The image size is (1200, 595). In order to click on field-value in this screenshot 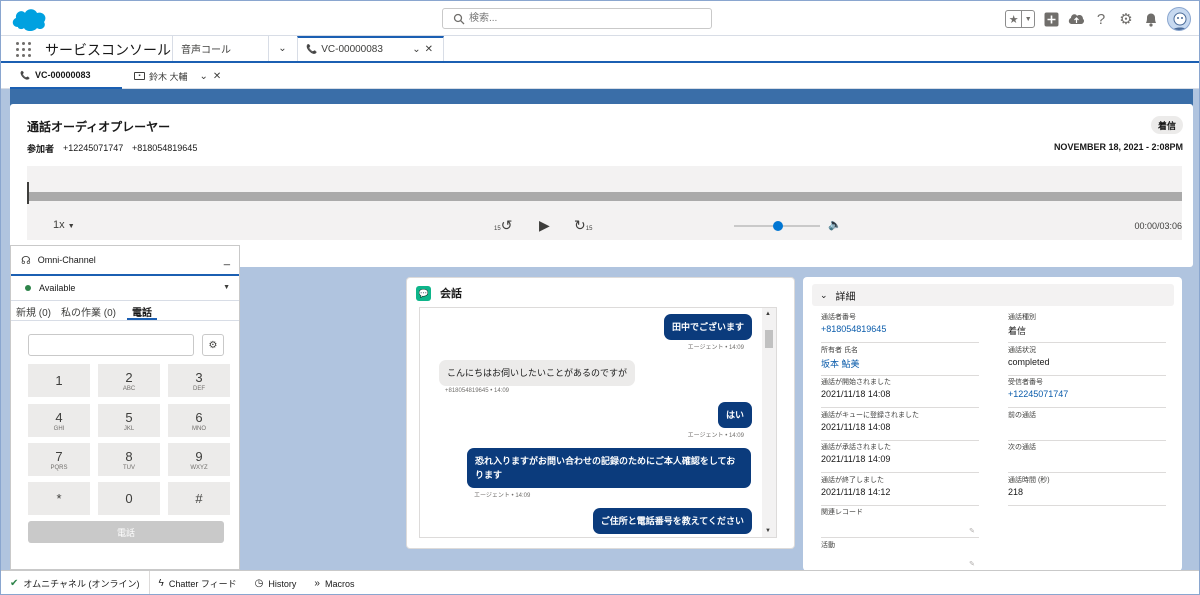, I will do `click(1087, 428)`.